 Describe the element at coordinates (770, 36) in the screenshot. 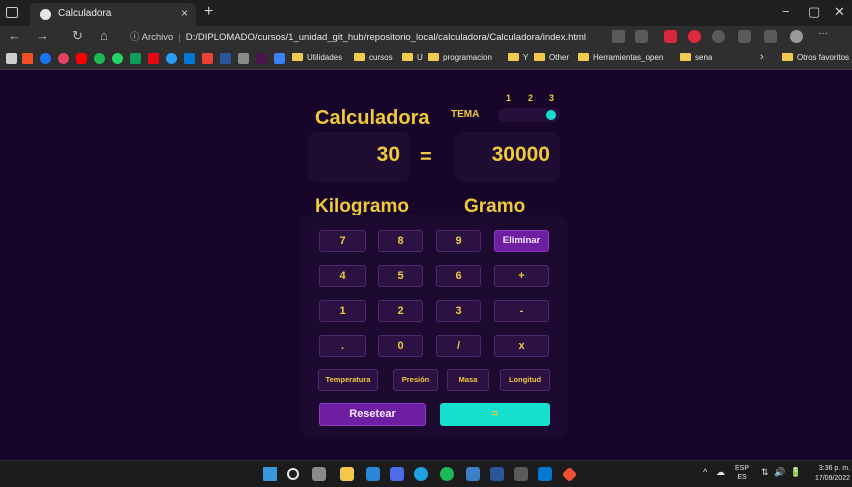

I see `collections-icon` at that location.